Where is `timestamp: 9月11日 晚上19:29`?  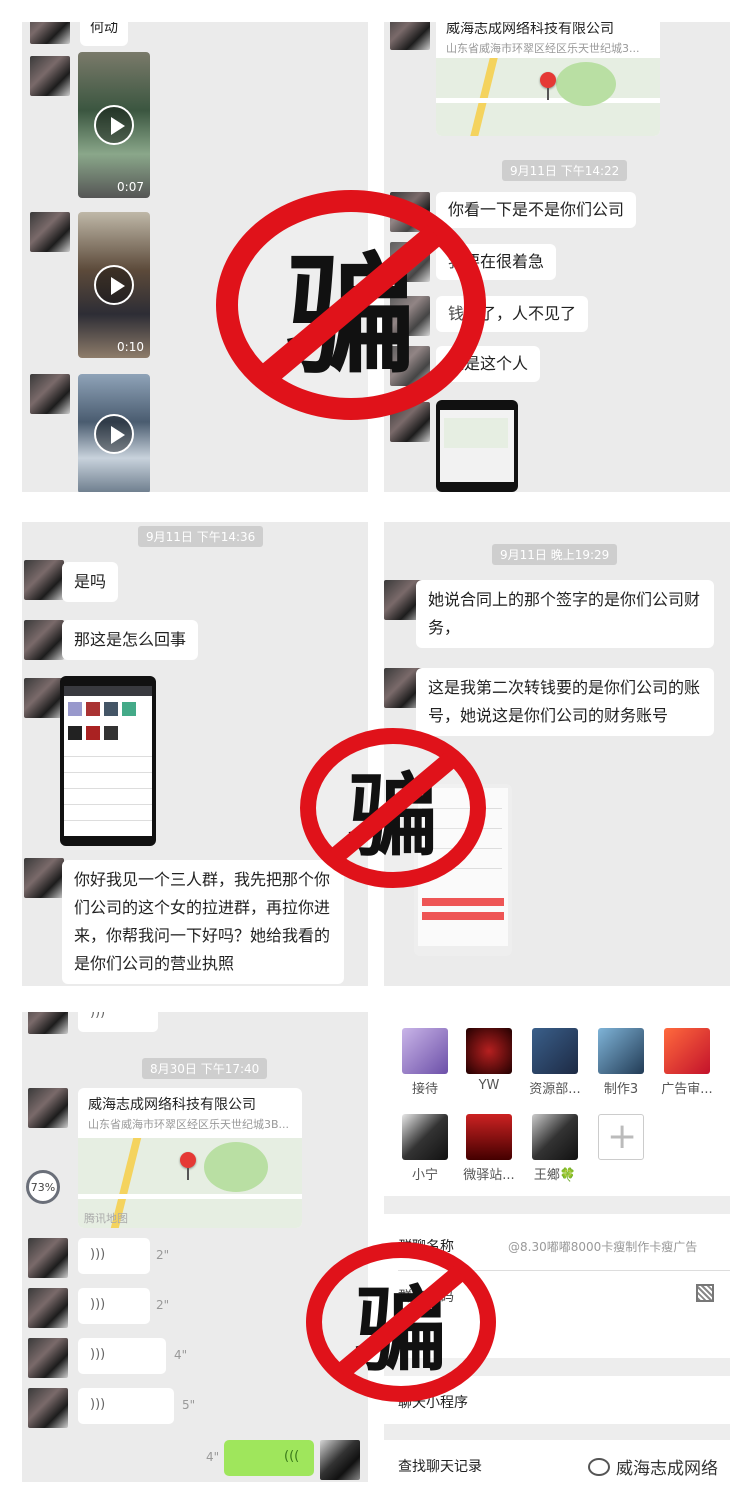
timestamp: 9月11日 晚上19:29 is located at coordinates (555, 554).